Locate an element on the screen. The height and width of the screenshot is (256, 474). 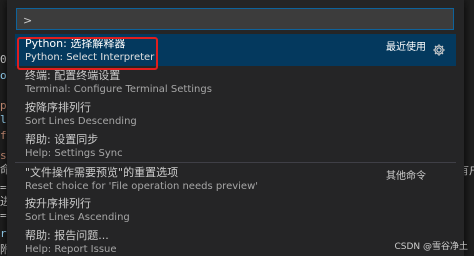
command-item-sort-ascending: 按升序排列行 Sort Lines Ascending is located at coordinates (235, 210).